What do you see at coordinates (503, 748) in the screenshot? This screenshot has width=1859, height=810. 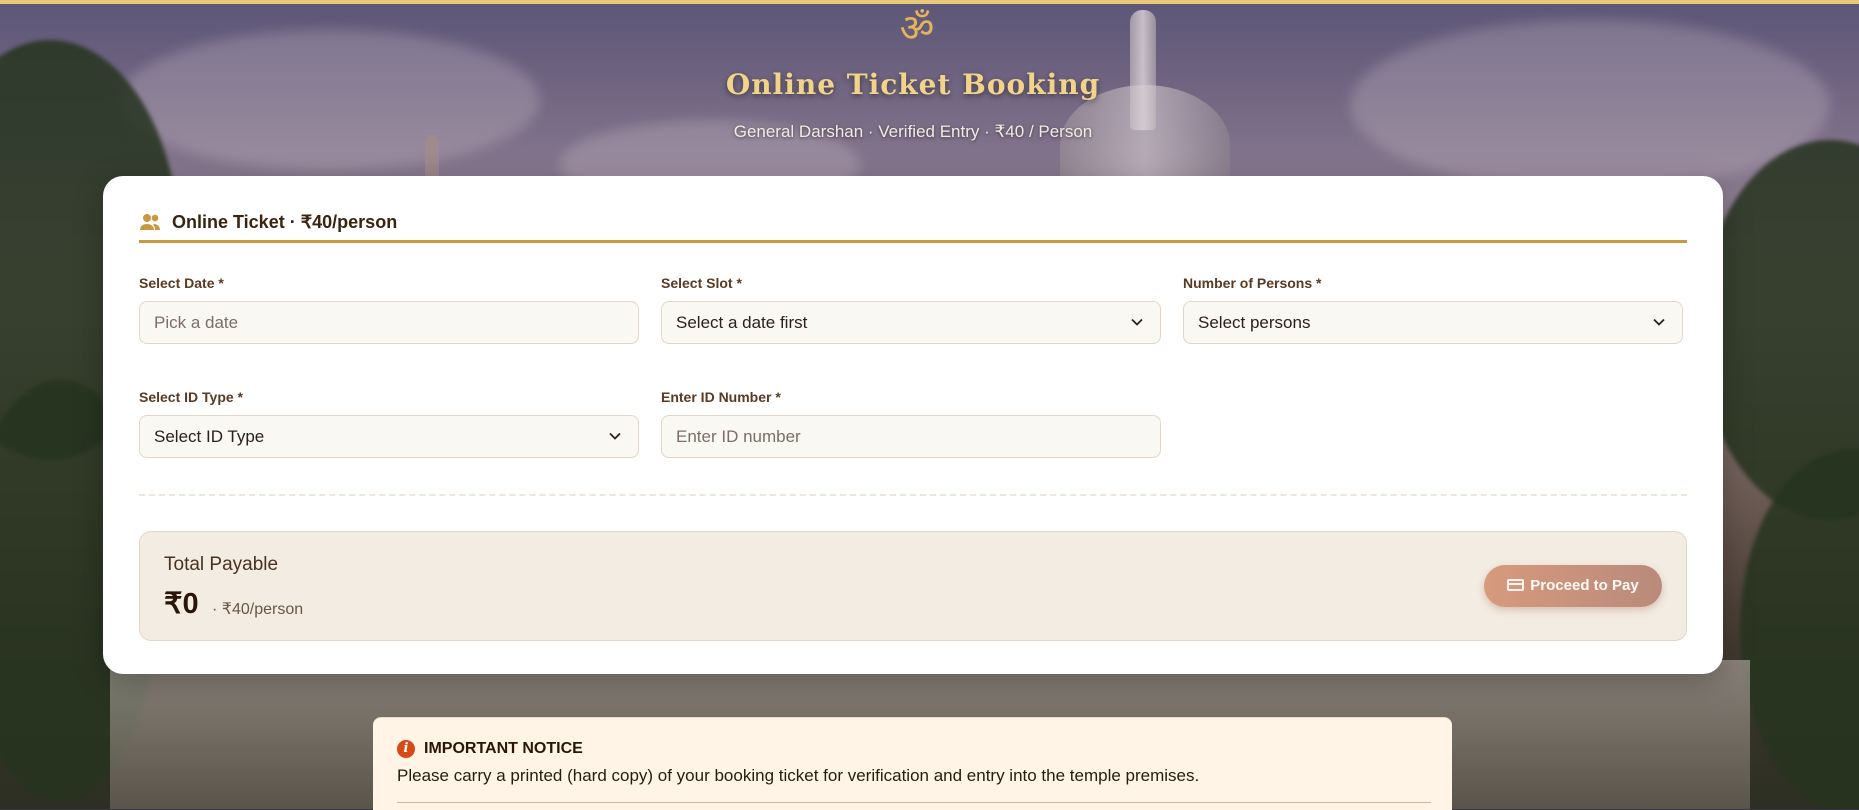 I see `notice-title: IMPORTANT NOTICE` at bounding box center [503, 748].